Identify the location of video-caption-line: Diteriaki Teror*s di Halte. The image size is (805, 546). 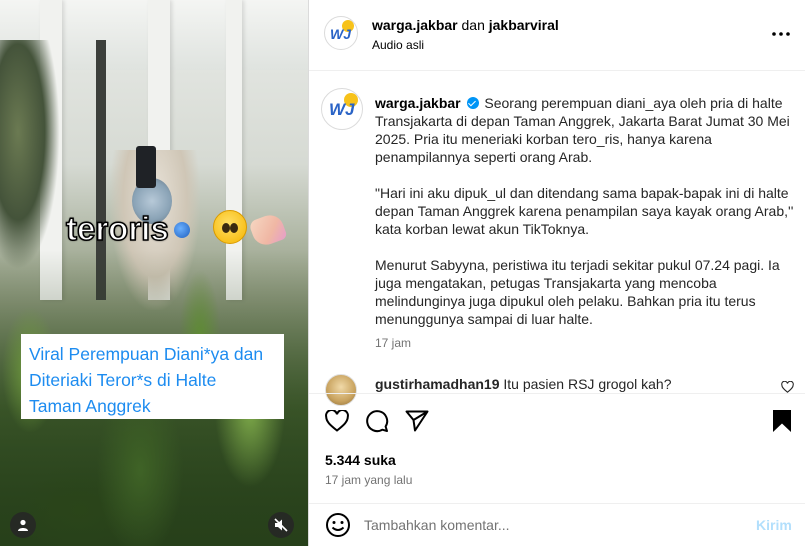
(123, 380).